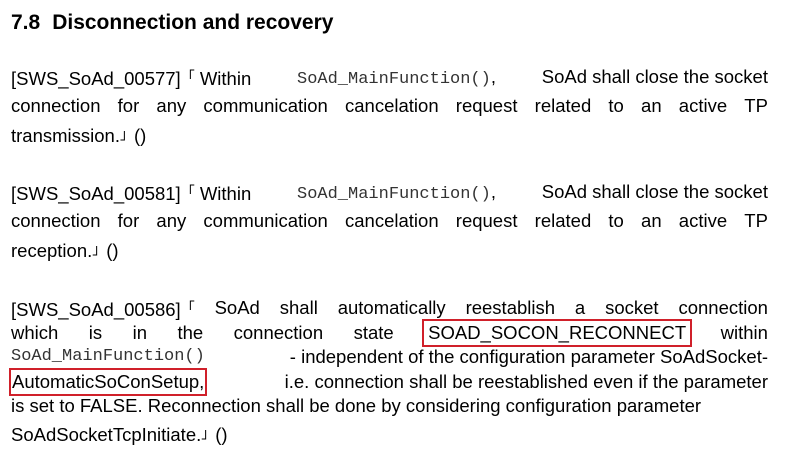  What do you see at coordinates (108, 381) in the screenshot?
I see `highlighted-parameter-name: AutomaticSoConSetup,` at bounding box center [108, 381].